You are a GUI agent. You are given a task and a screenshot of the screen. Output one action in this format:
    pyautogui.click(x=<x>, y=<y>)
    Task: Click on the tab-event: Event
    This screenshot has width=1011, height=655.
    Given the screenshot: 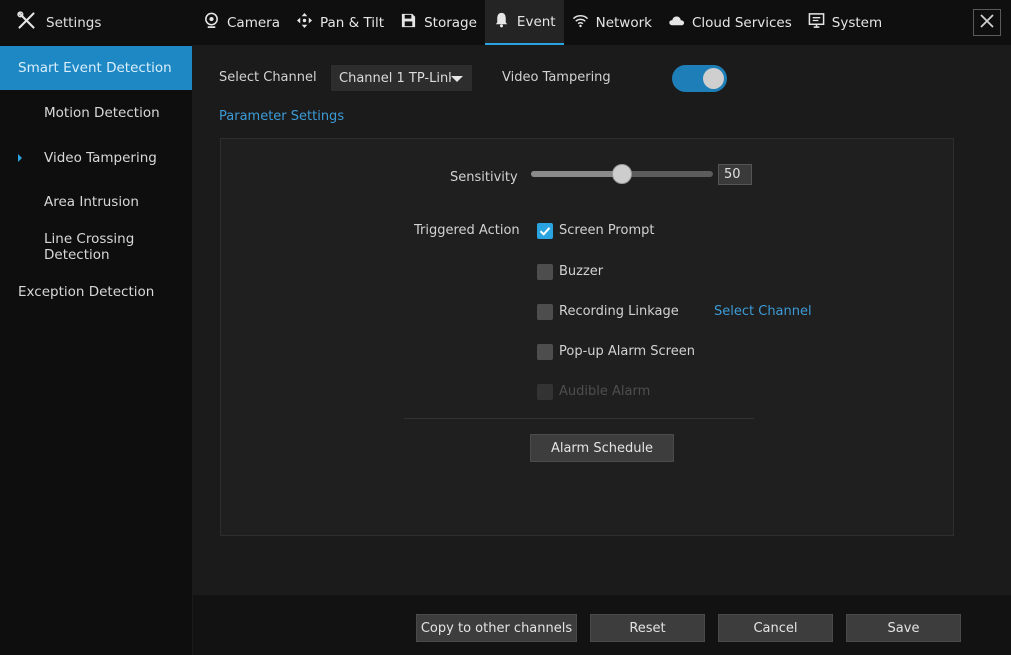 What is the action you would take?
    pyautogui.click(x=524, y=22)
    